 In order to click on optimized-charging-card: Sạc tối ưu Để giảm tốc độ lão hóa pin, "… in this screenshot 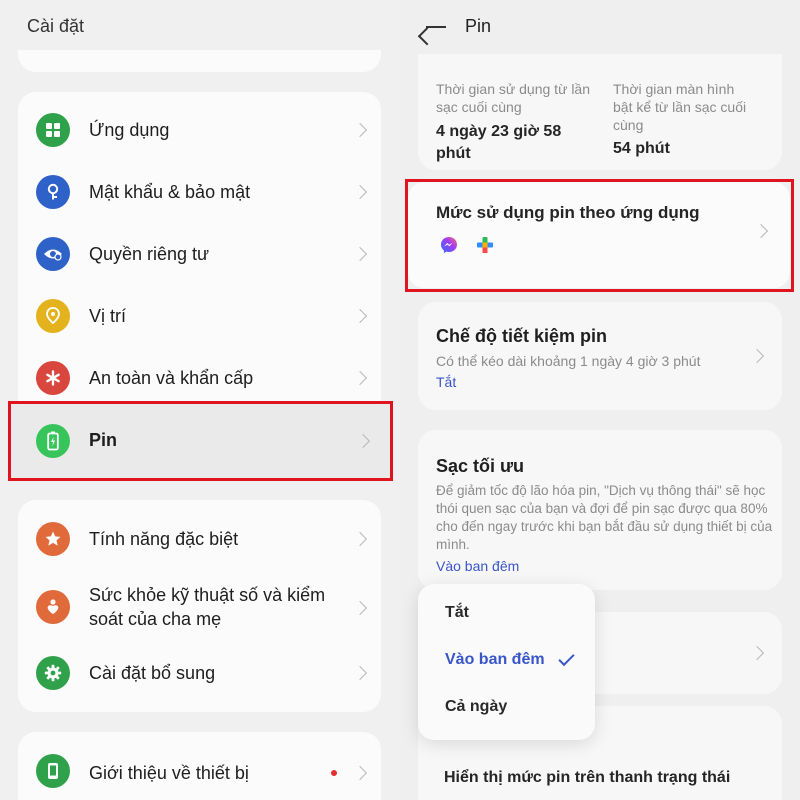, I will do `click(600, 510)`.